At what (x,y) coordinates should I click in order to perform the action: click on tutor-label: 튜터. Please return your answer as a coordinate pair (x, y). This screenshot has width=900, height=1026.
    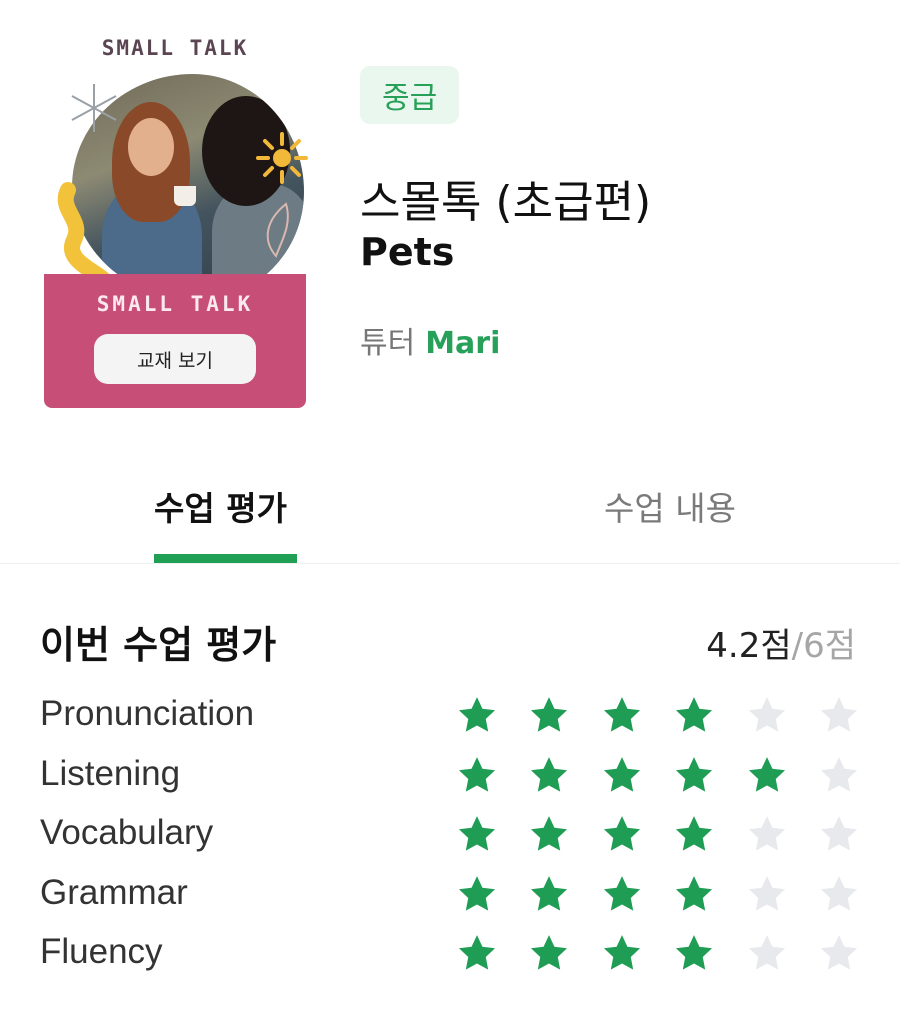
    Looking at the image, I should click on (388, 343).